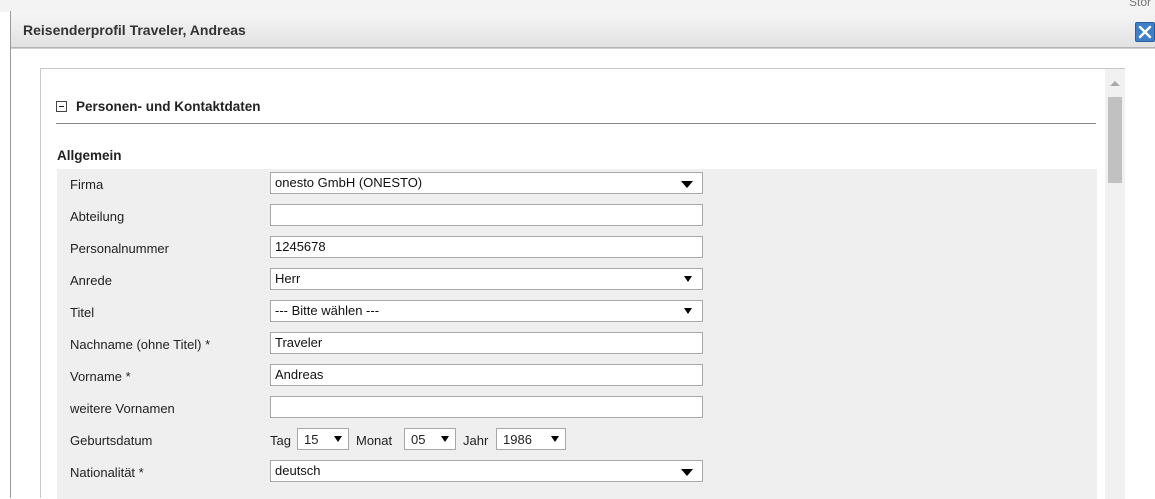 Image resolution: width=1155 pixels, height=499 pixels. I want to click on form-row-personalnummer: Personalnummer 1245678, so click(577, 249).